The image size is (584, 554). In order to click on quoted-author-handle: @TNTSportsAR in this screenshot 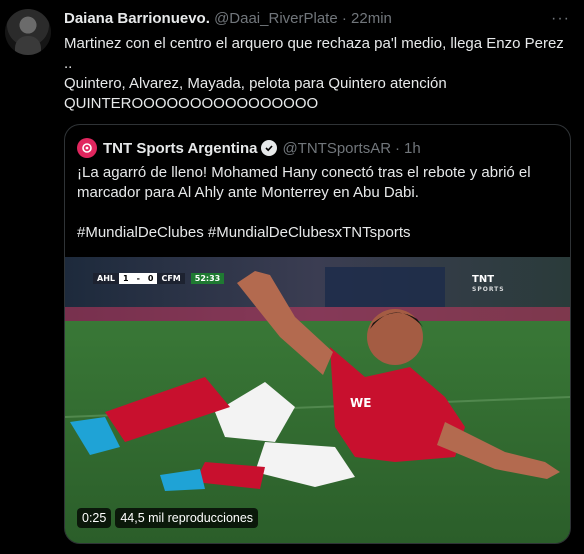, I will do `click(336, 148)`.